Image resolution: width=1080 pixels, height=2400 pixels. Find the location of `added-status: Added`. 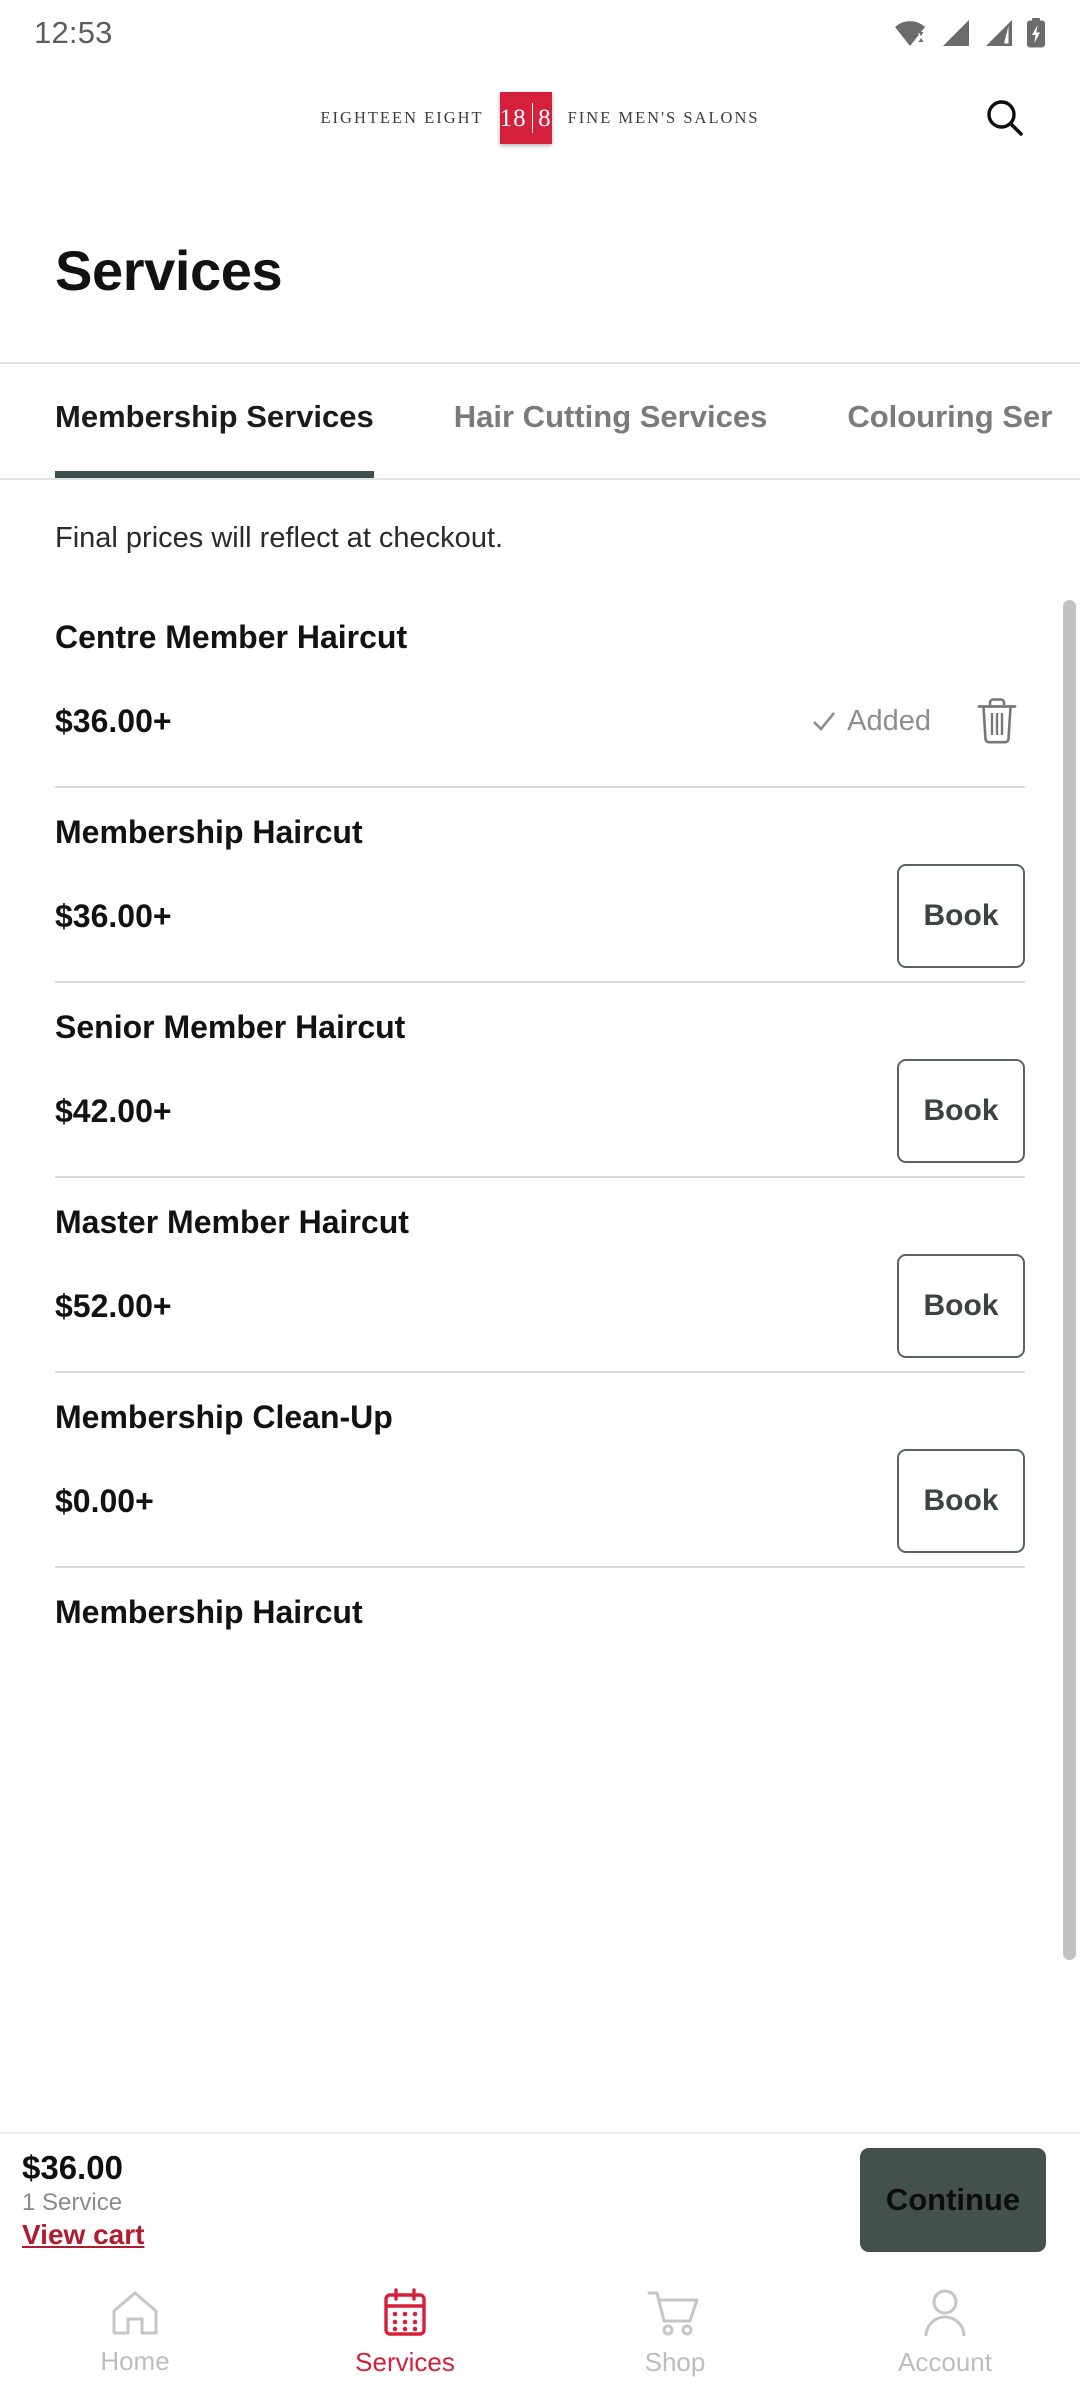

added-status: Added is located at coordinates (871, 721).